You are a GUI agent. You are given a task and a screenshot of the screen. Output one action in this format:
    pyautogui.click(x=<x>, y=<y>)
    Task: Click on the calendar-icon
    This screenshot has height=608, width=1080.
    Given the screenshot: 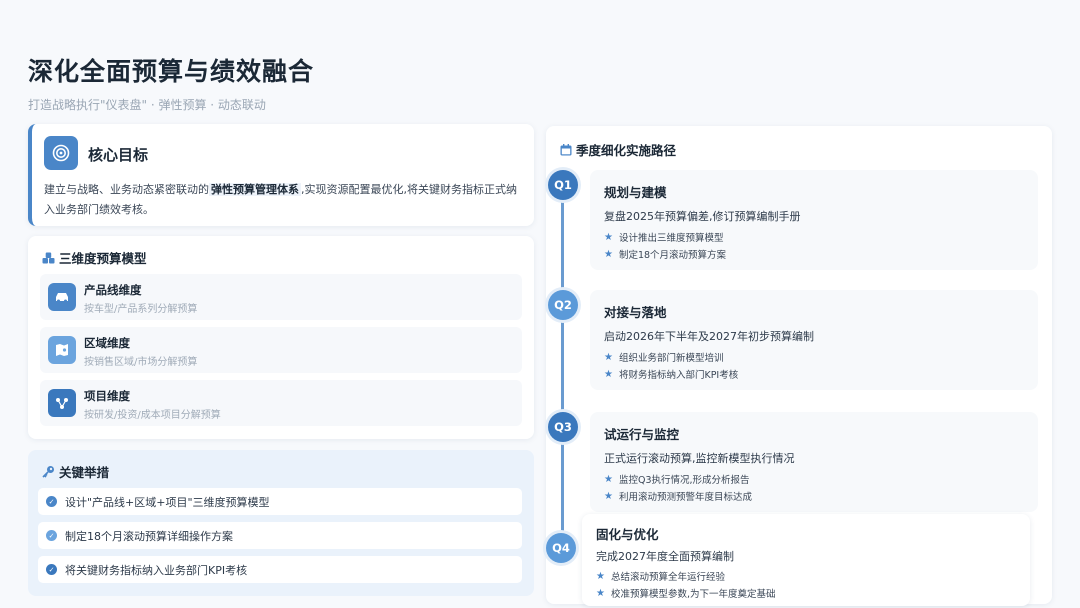 What is the action you would take?
    pyautogui.click(x=566, y=149)
    